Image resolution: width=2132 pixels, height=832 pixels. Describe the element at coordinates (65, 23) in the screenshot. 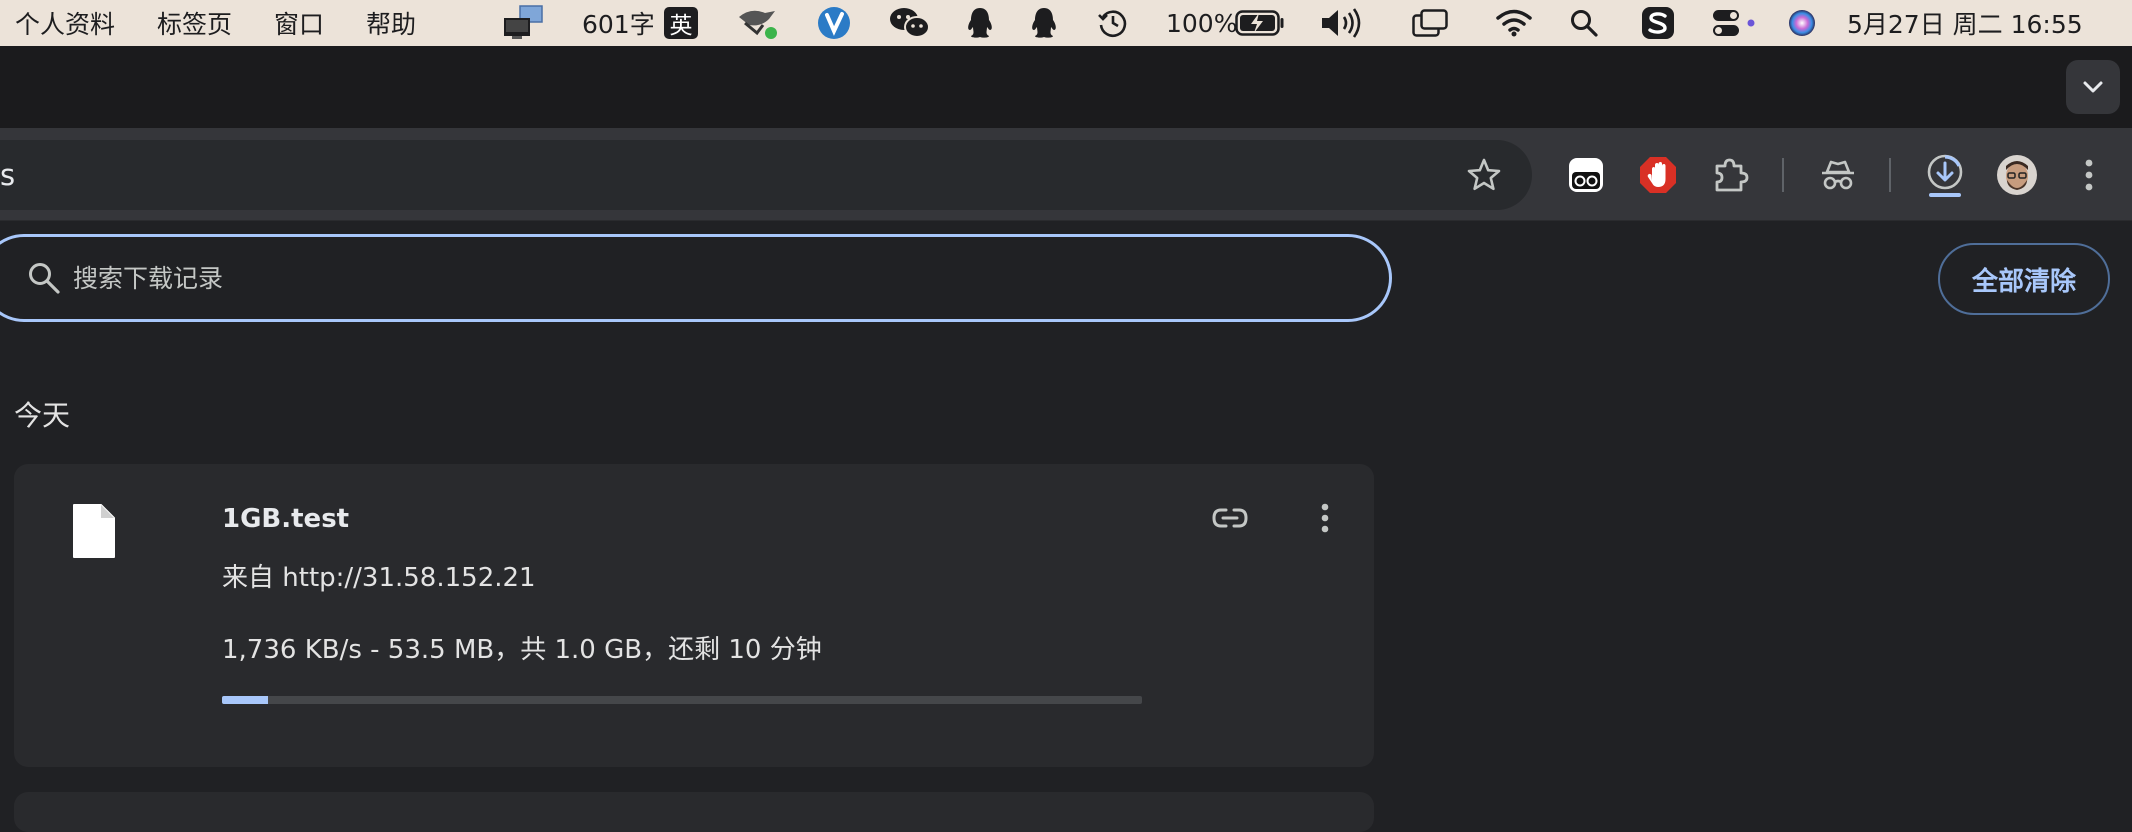

I see `menu-profile: 个人资料` at that location.